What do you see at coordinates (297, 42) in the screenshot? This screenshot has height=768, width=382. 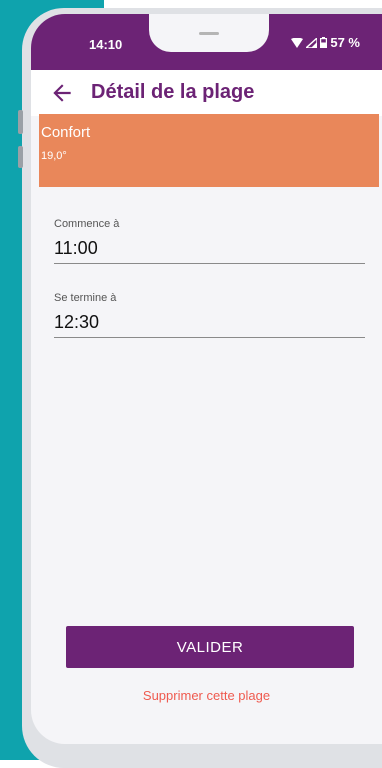 I see `wifi-icon` at bounding box center [297, 42].